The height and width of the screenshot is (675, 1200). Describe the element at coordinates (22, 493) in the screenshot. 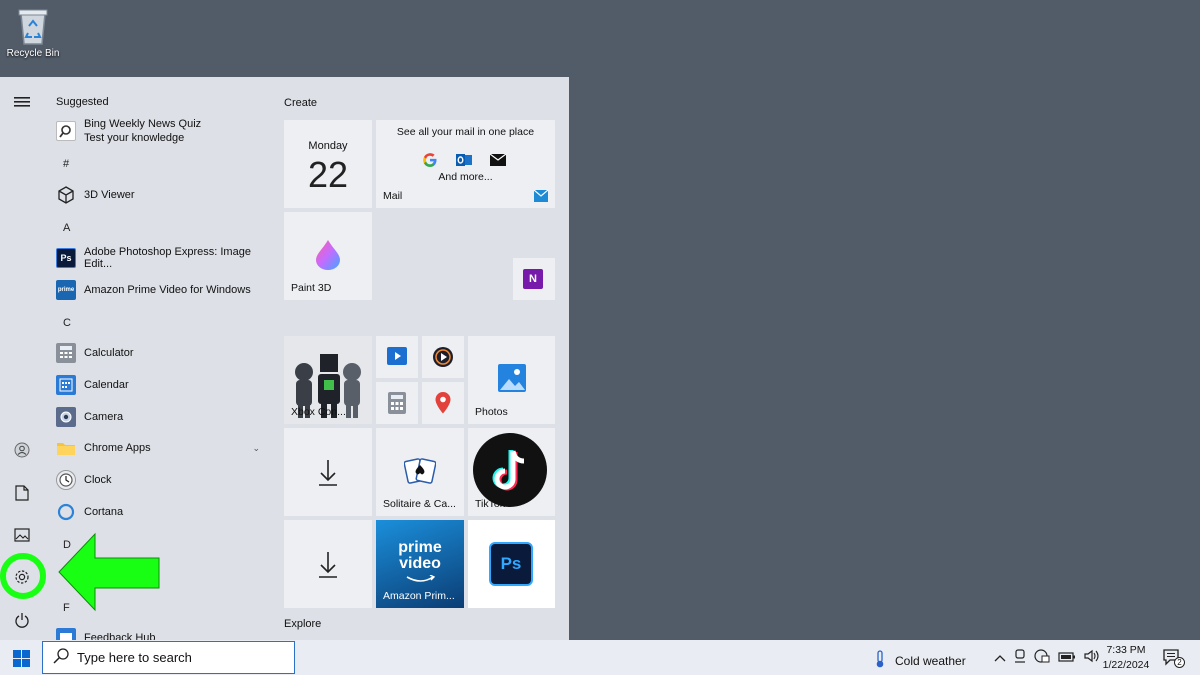

I see `documents-icon` at that location.